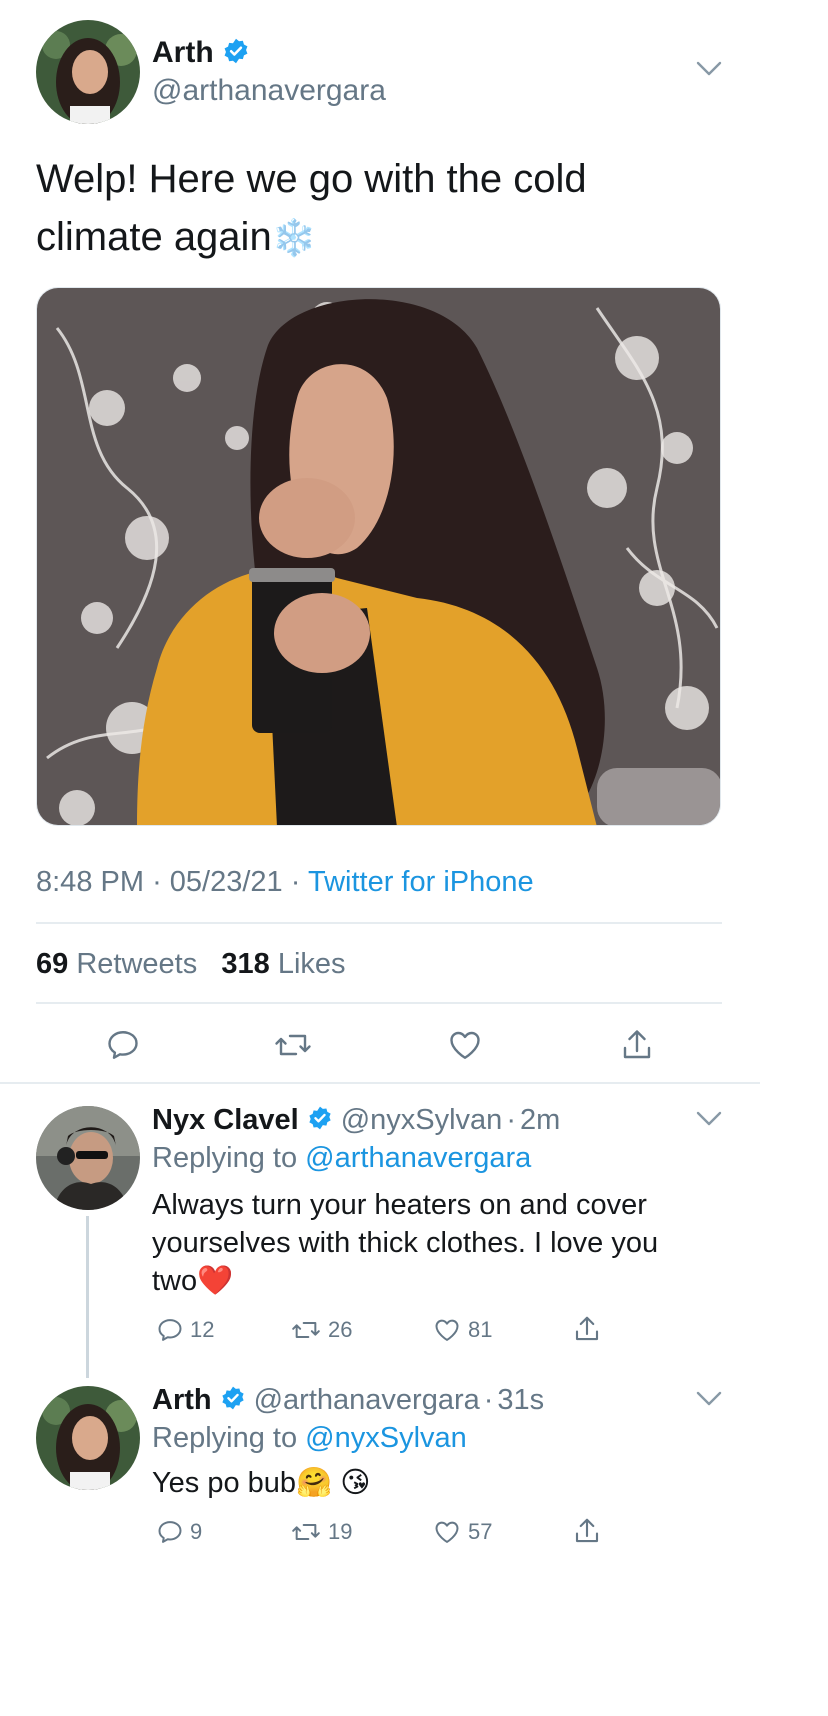 This screenshot has width=828, height=1716. I want to click on author-handle: @arthanavergara, so click(269, 91).